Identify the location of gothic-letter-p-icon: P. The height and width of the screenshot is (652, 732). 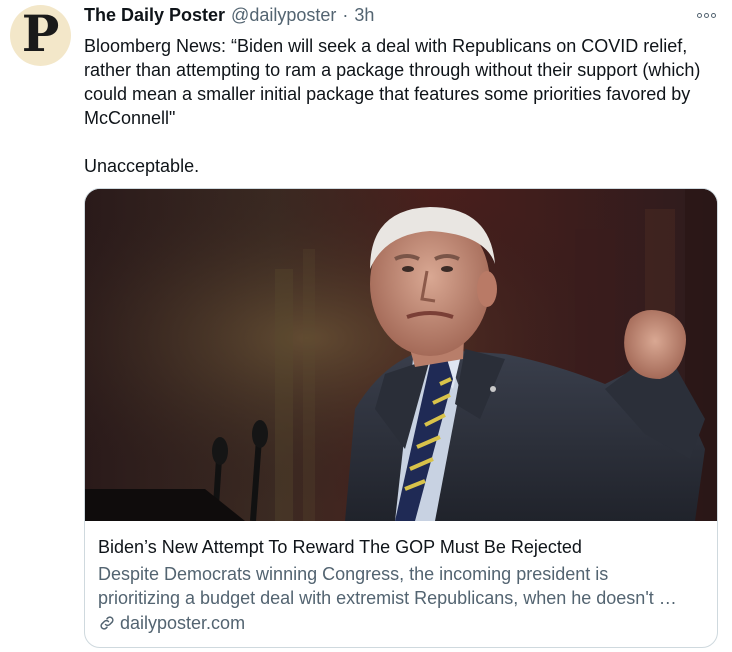
(40, 34).